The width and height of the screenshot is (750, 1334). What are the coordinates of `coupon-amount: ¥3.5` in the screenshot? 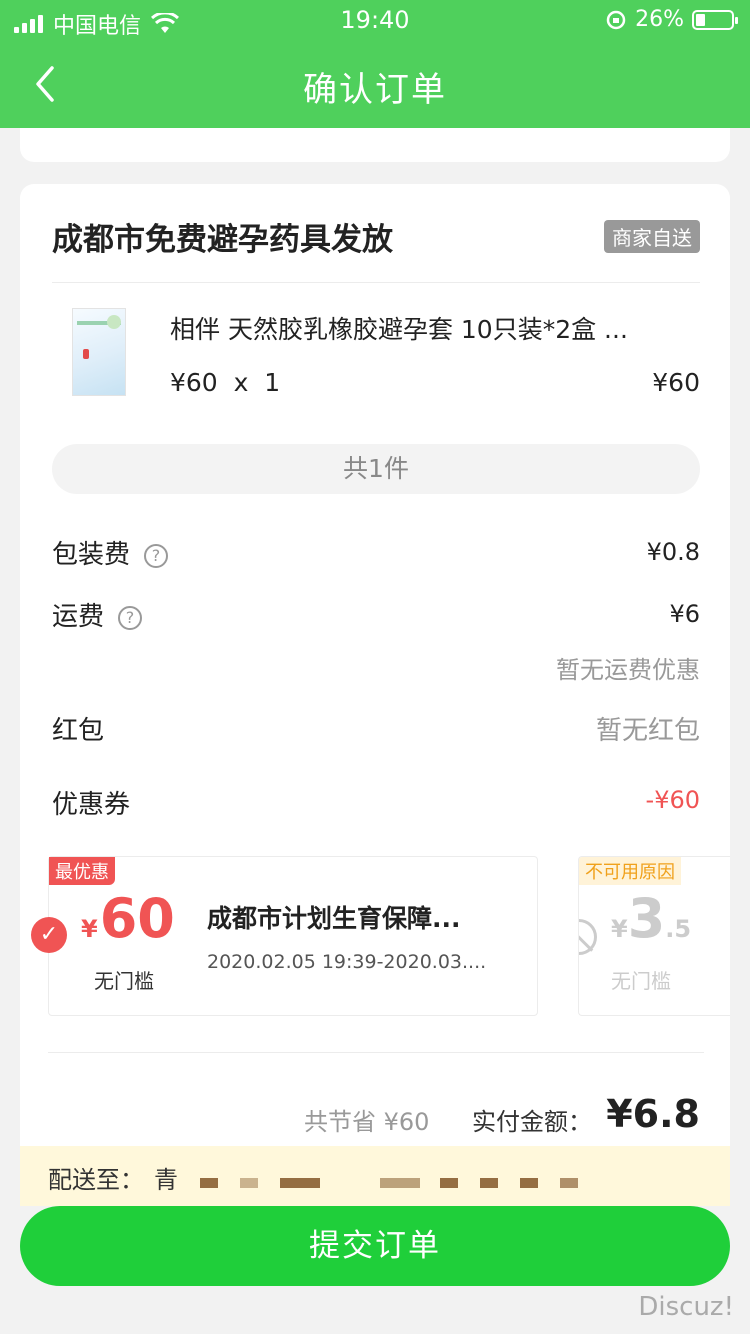 It's located at (651, 918).